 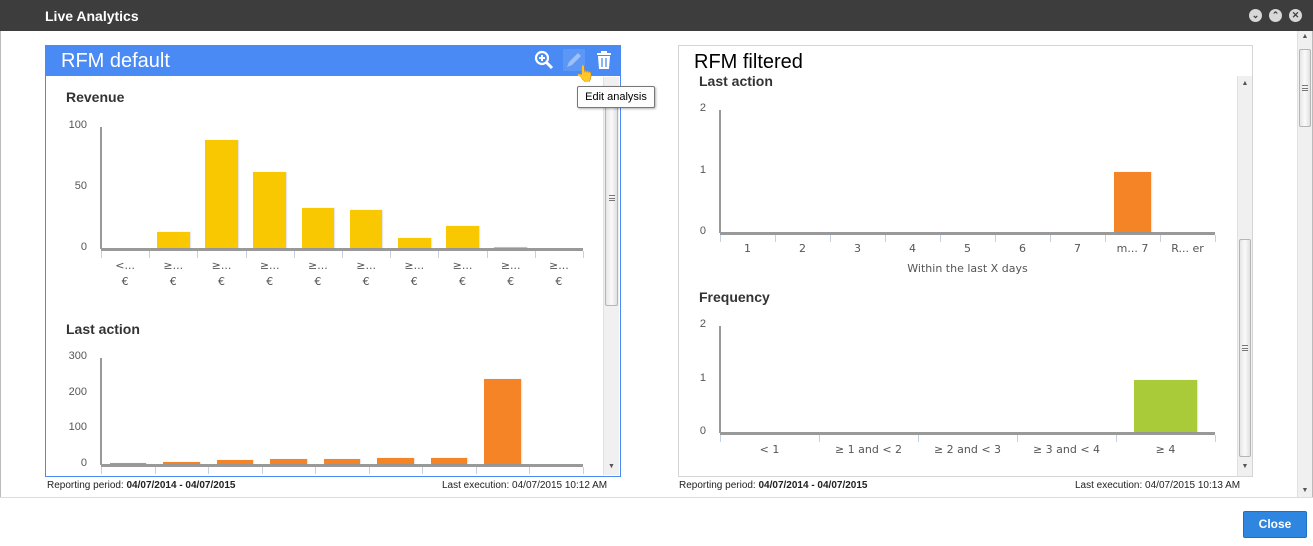 What do you see at coordinates (1066, 449) in the screenshot?
I see `x-tick-label: ≥ 3 and < 4` at bounding box center [1066, 449].